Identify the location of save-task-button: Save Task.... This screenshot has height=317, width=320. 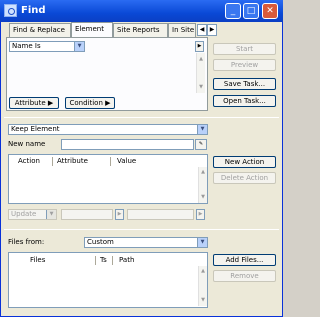
(244, 84).